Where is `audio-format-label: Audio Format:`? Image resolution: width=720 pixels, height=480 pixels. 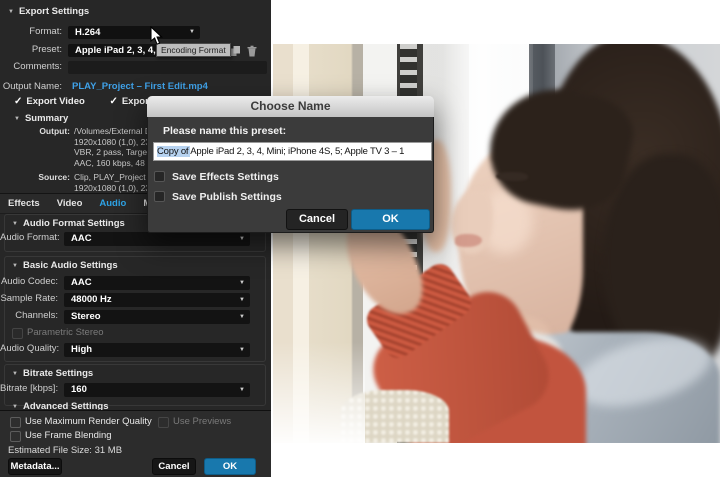 audio-format-label: Audio Format: is located at coordinates (30, 237).